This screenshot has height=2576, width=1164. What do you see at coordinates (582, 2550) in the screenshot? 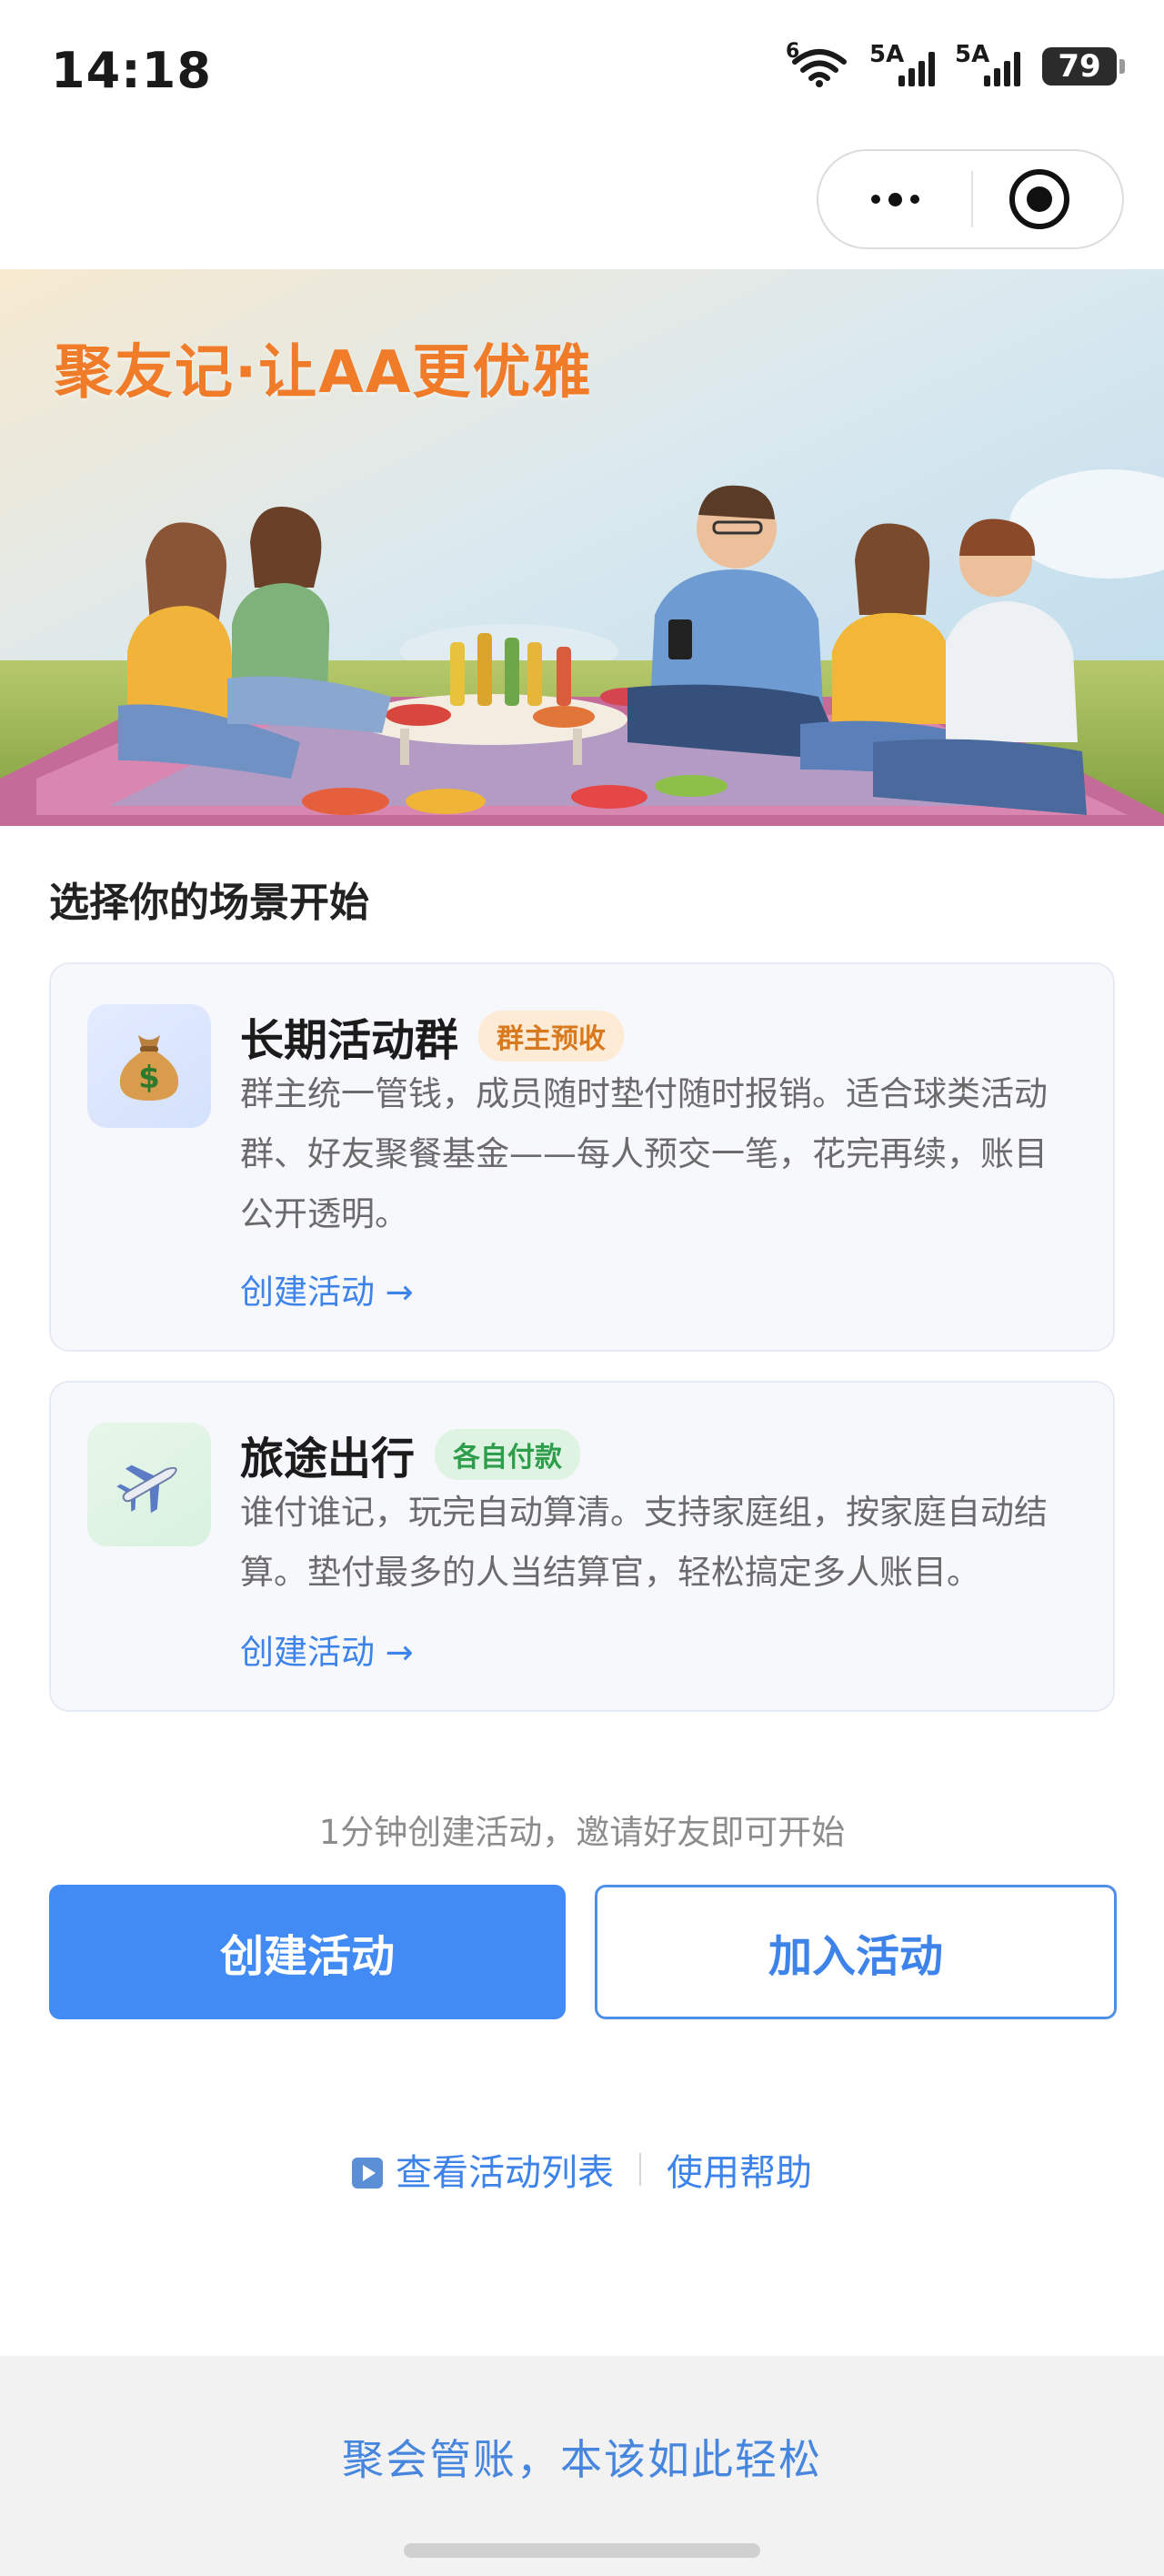
I see `home-indicator` at bounding box center [582, 2550].